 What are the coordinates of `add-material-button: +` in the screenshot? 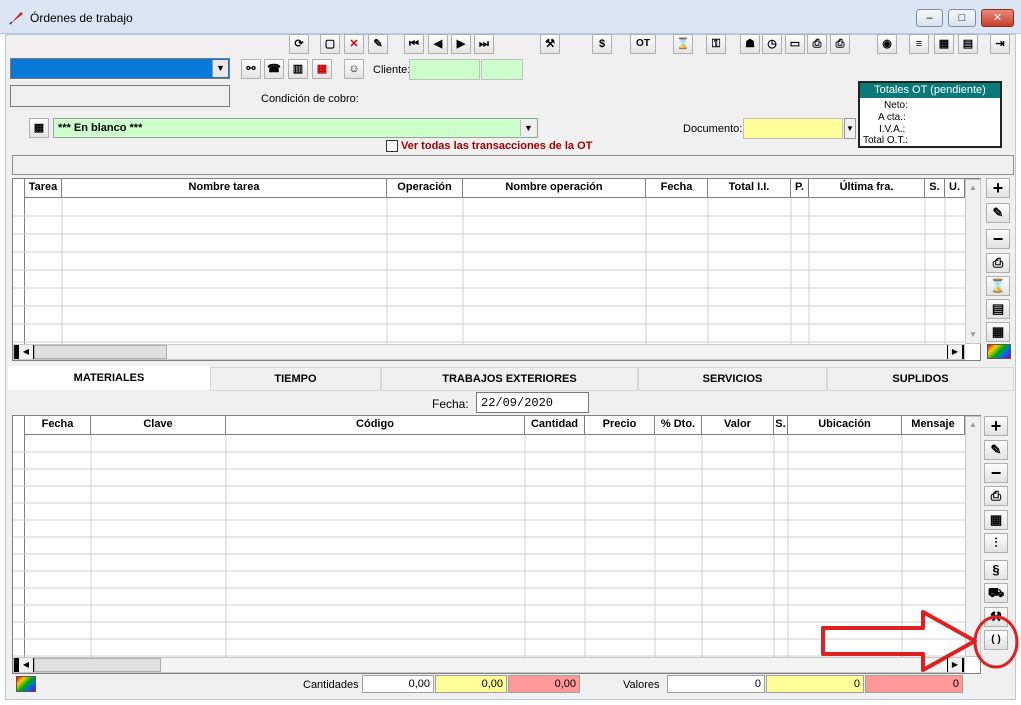 It's located at (996, 426).